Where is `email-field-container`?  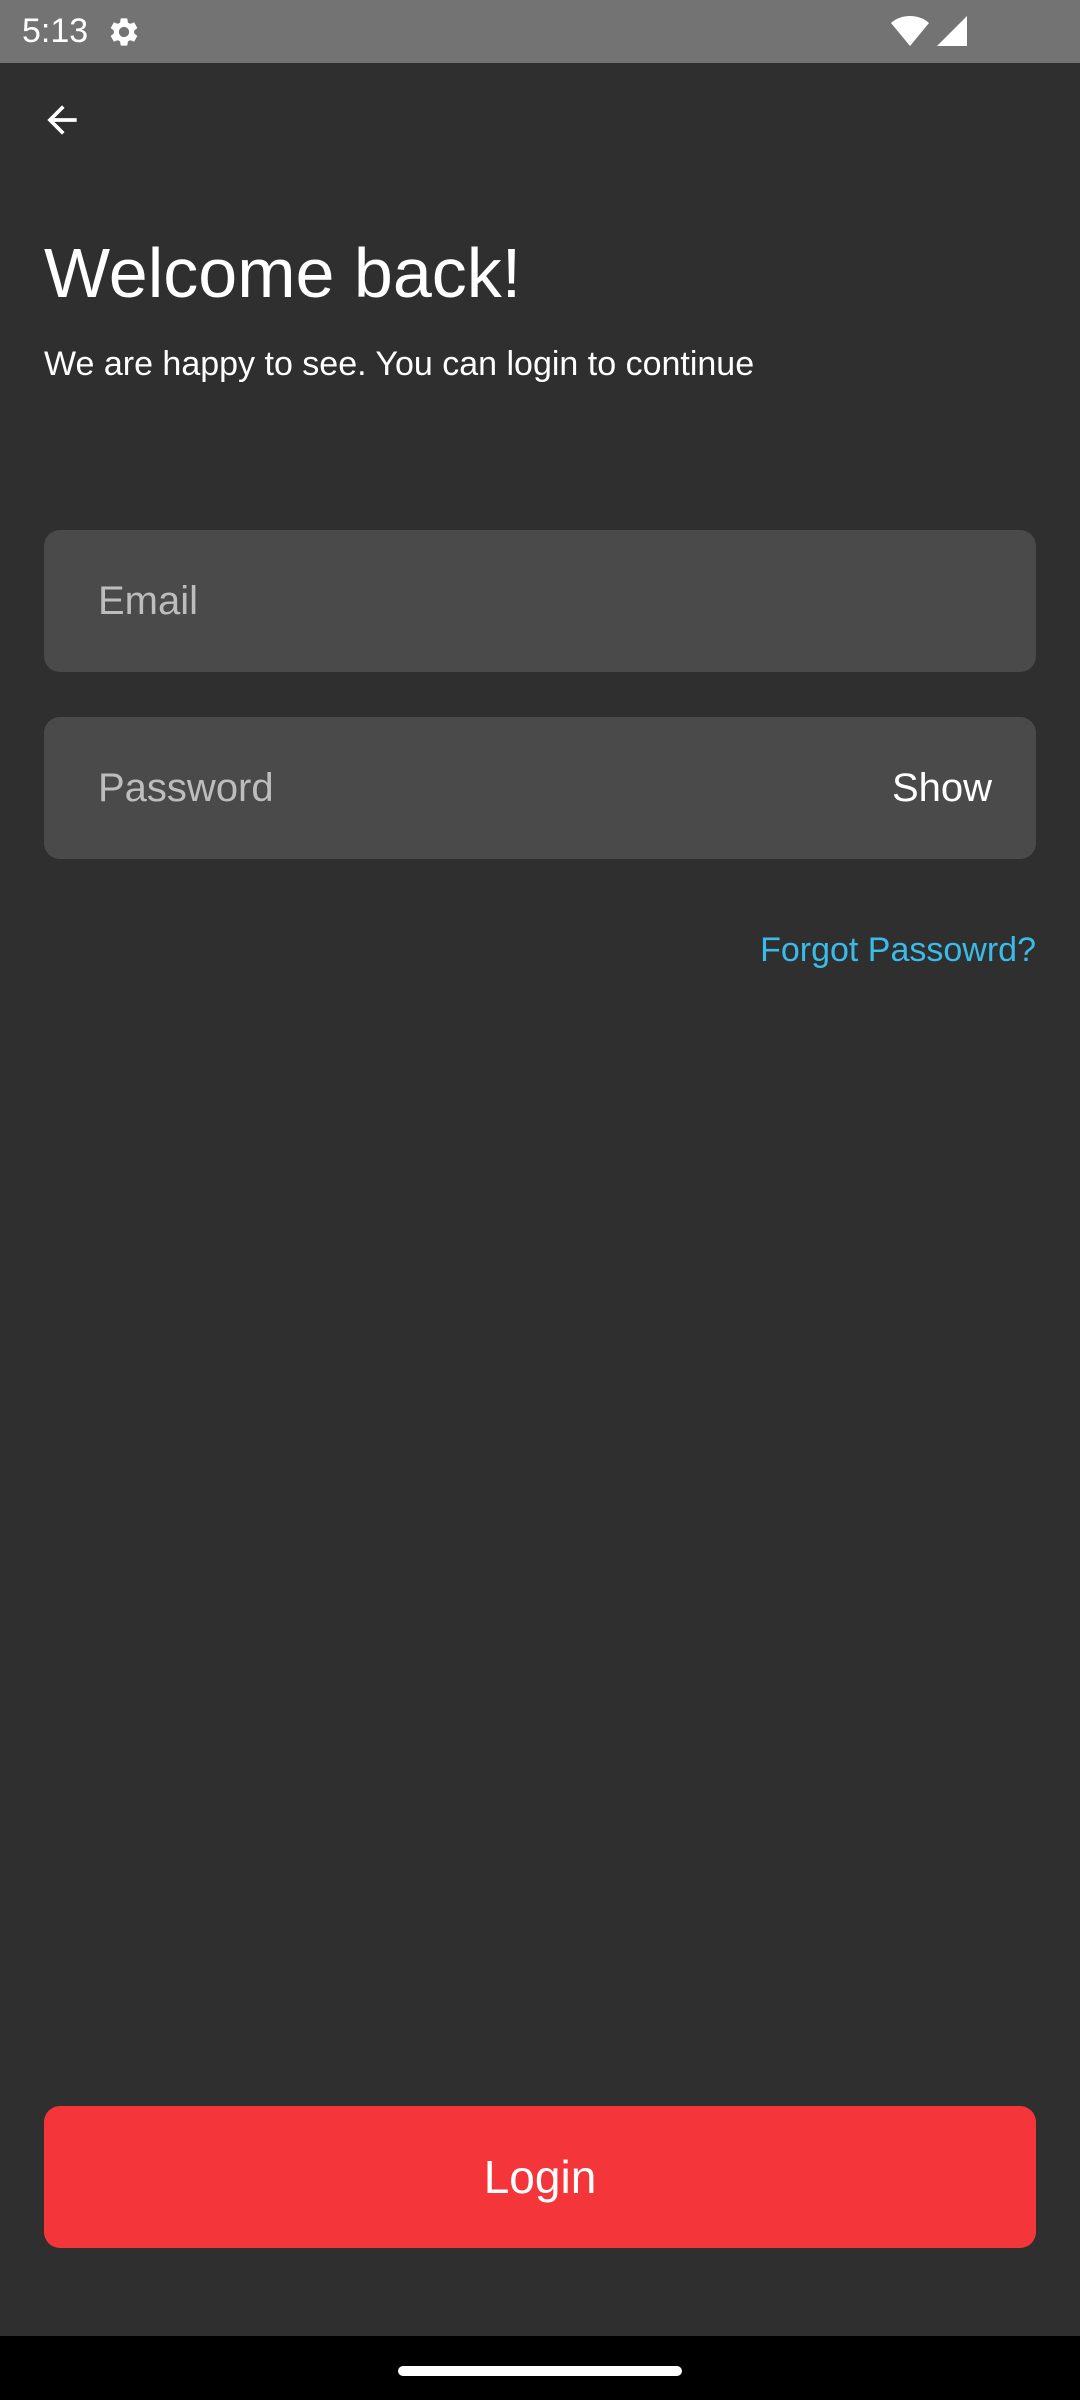 email-field-container is located at coordinates (540, 601).